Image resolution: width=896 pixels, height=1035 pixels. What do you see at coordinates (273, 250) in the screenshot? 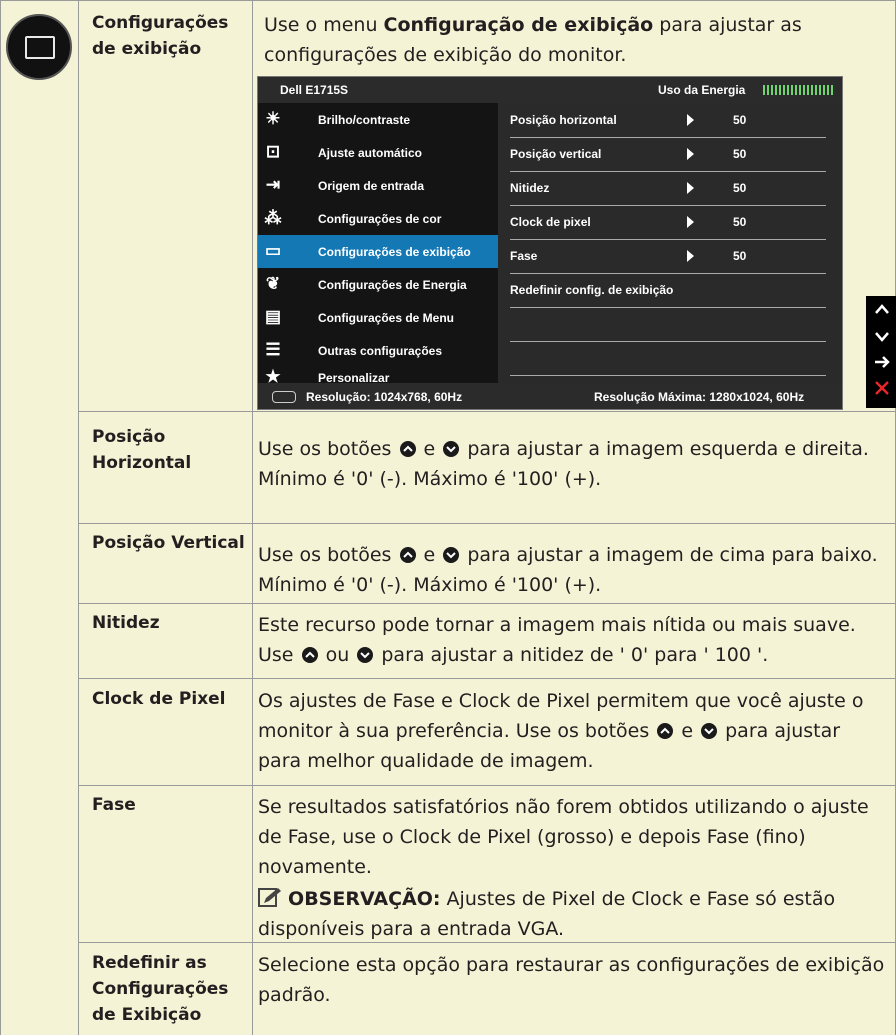
I see `display-settings-icon: ▭` at bounding box center [273, 250].